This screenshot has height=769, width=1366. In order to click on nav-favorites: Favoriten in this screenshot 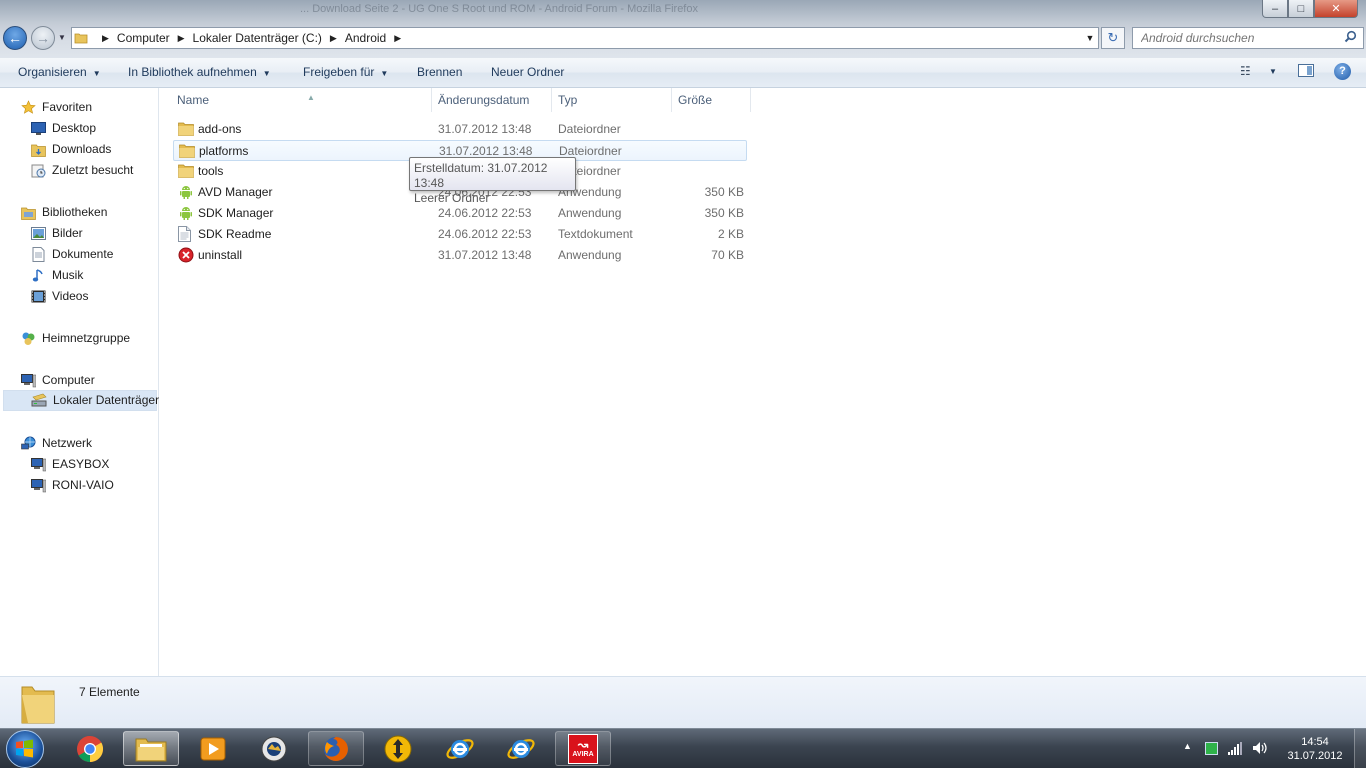, I will do `click(56, 107)`.